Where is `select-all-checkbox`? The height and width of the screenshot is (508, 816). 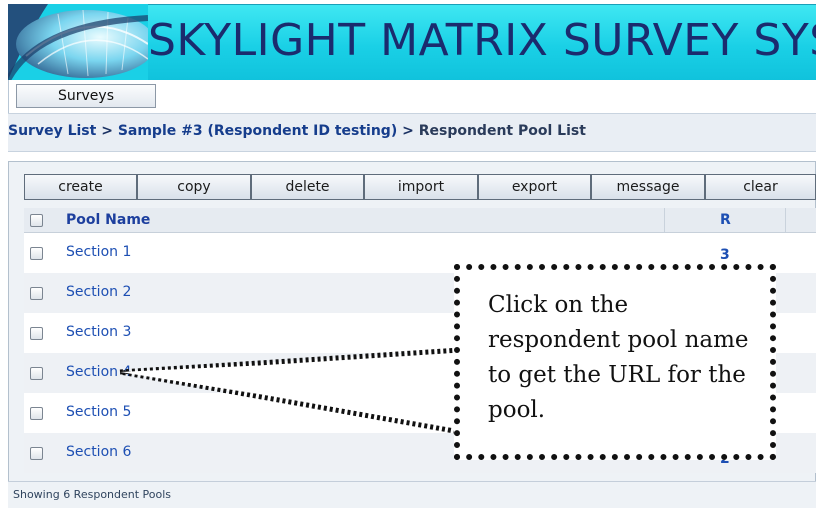
select-all-checkbox is located at coordinates (36, 220).